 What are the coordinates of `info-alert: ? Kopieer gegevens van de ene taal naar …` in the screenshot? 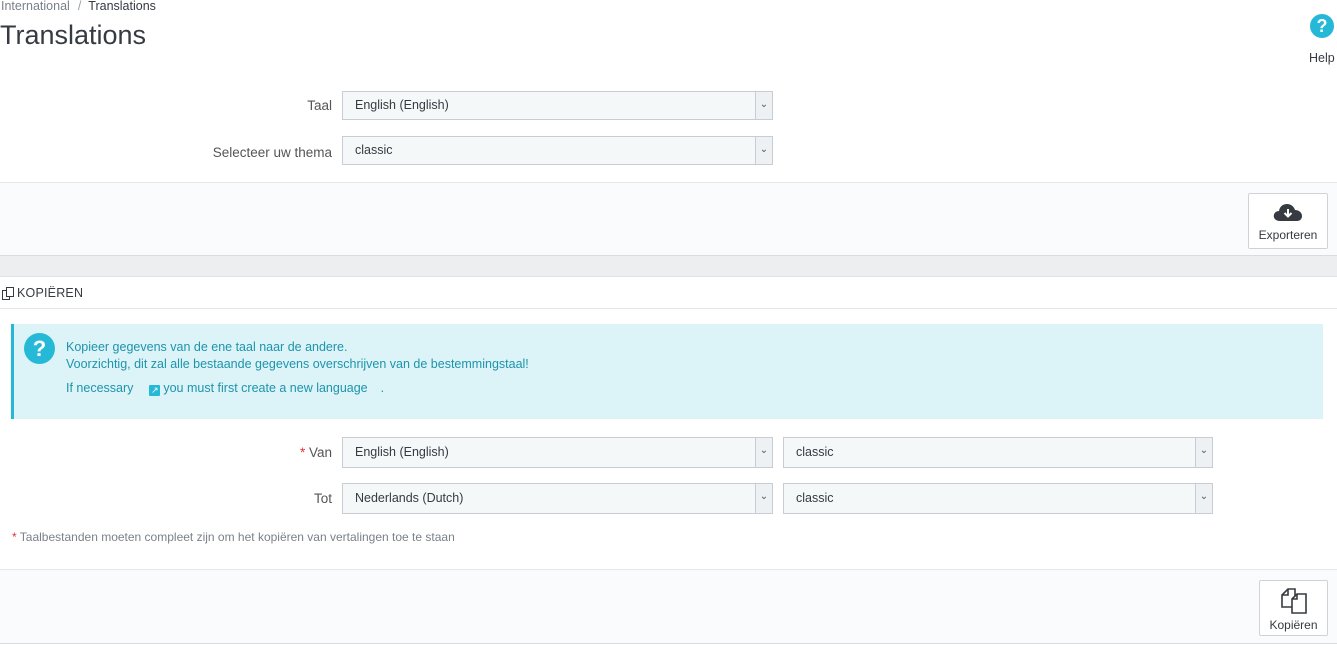 It's located at (667, 371).